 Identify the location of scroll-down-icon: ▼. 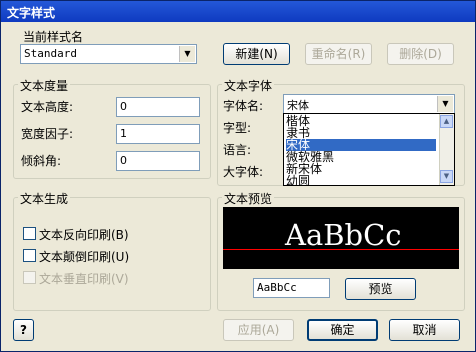
(446, 176).